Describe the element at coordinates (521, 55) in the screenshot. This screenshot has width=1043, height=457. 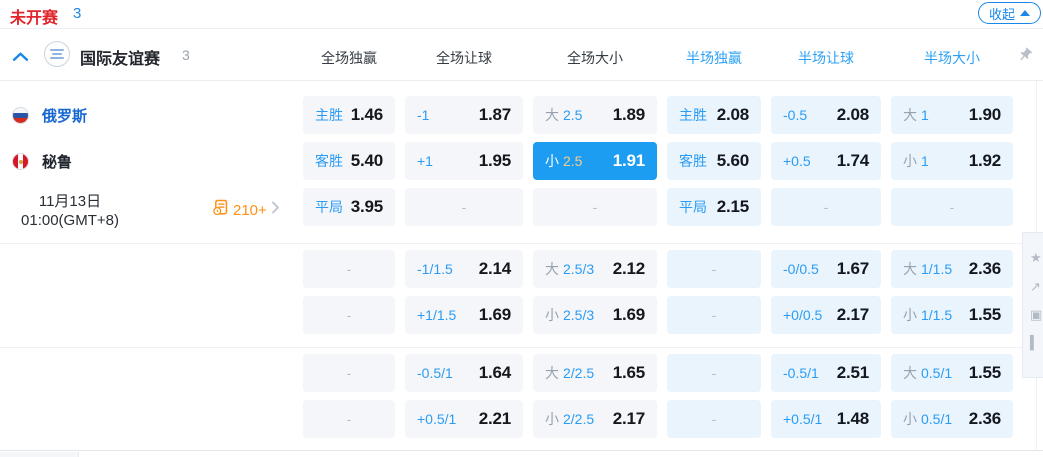
I see `league-header: 国际友谊赛 3 全场独赢 全场让球 全场大小 半场独赢 半场让球 半场大小` at that location.